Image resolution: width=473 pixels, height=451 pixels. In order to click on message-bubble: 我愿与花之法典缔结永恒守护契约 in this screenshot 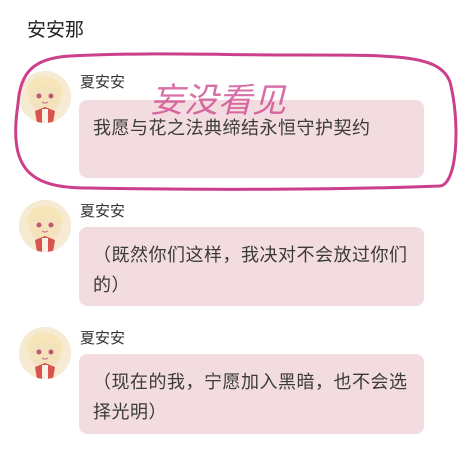, I will do `click(251, 139)`.